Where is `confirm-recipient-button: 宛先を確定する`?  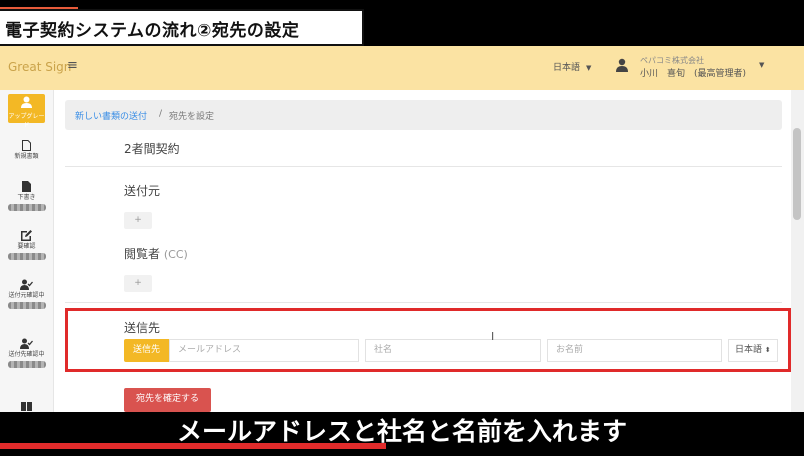
confirm-recipient-button: 宛先を確定する is located at coordinates (167, 400).